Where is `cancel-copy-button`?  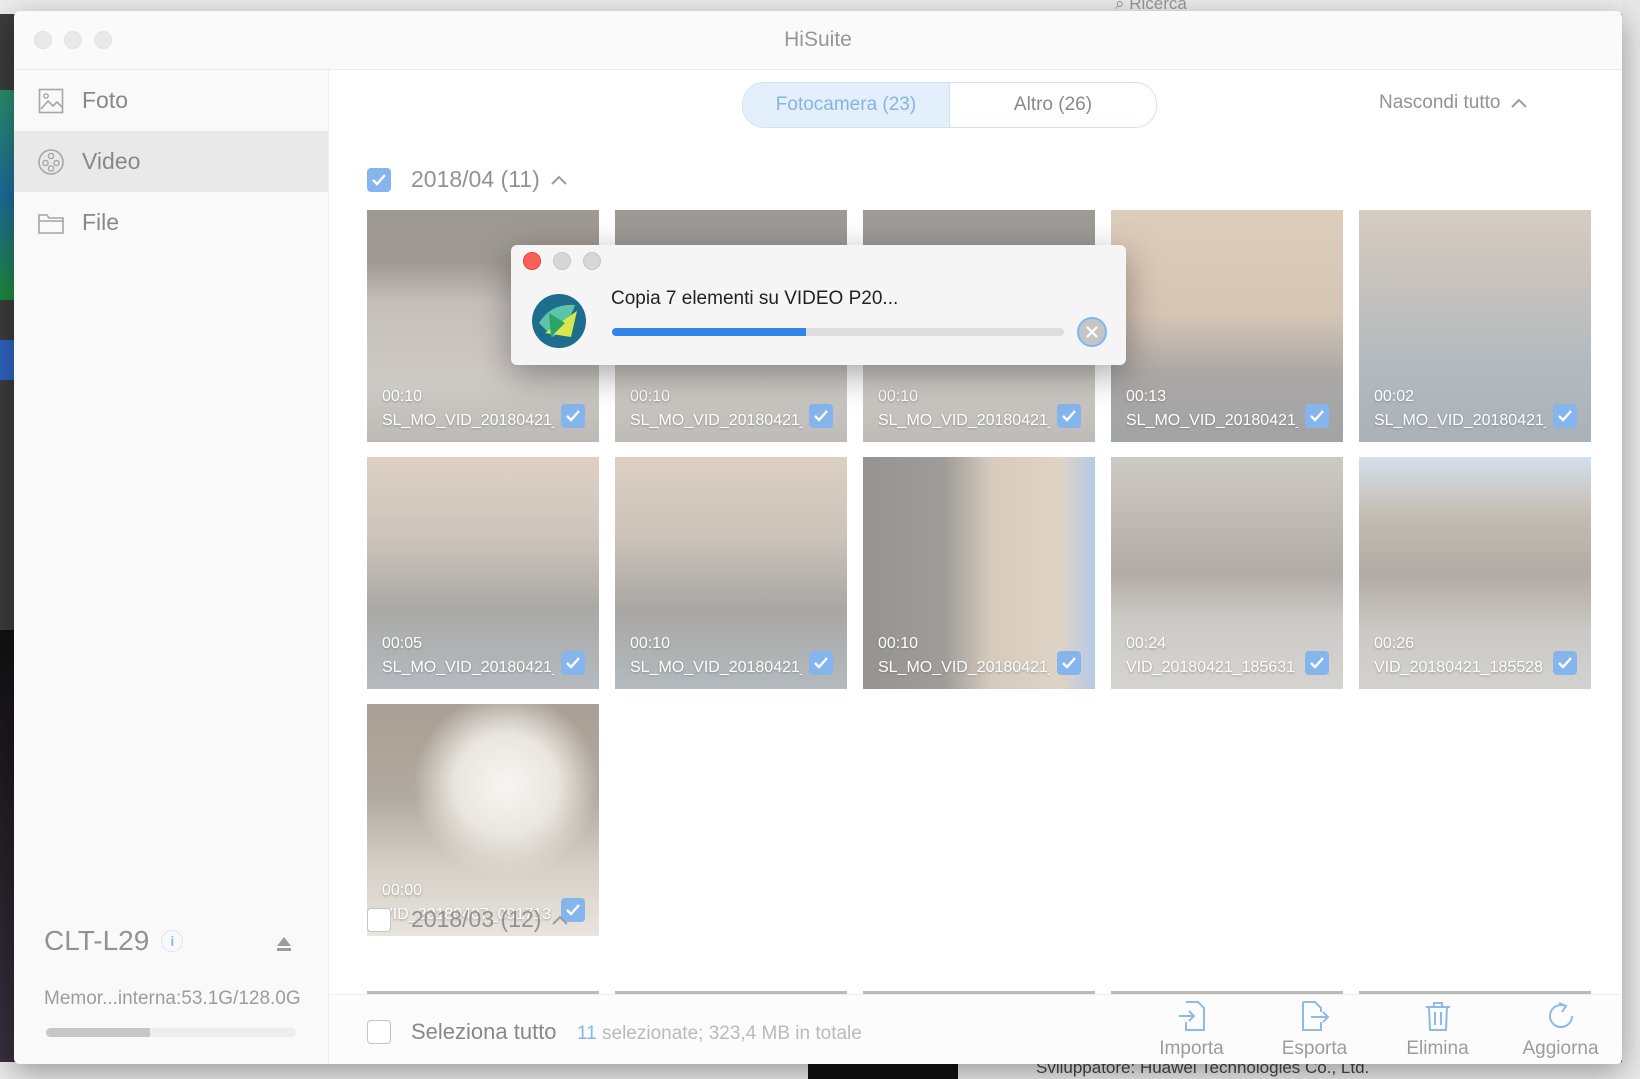
cancel-copy-button is located at coordinates (1092, 332).